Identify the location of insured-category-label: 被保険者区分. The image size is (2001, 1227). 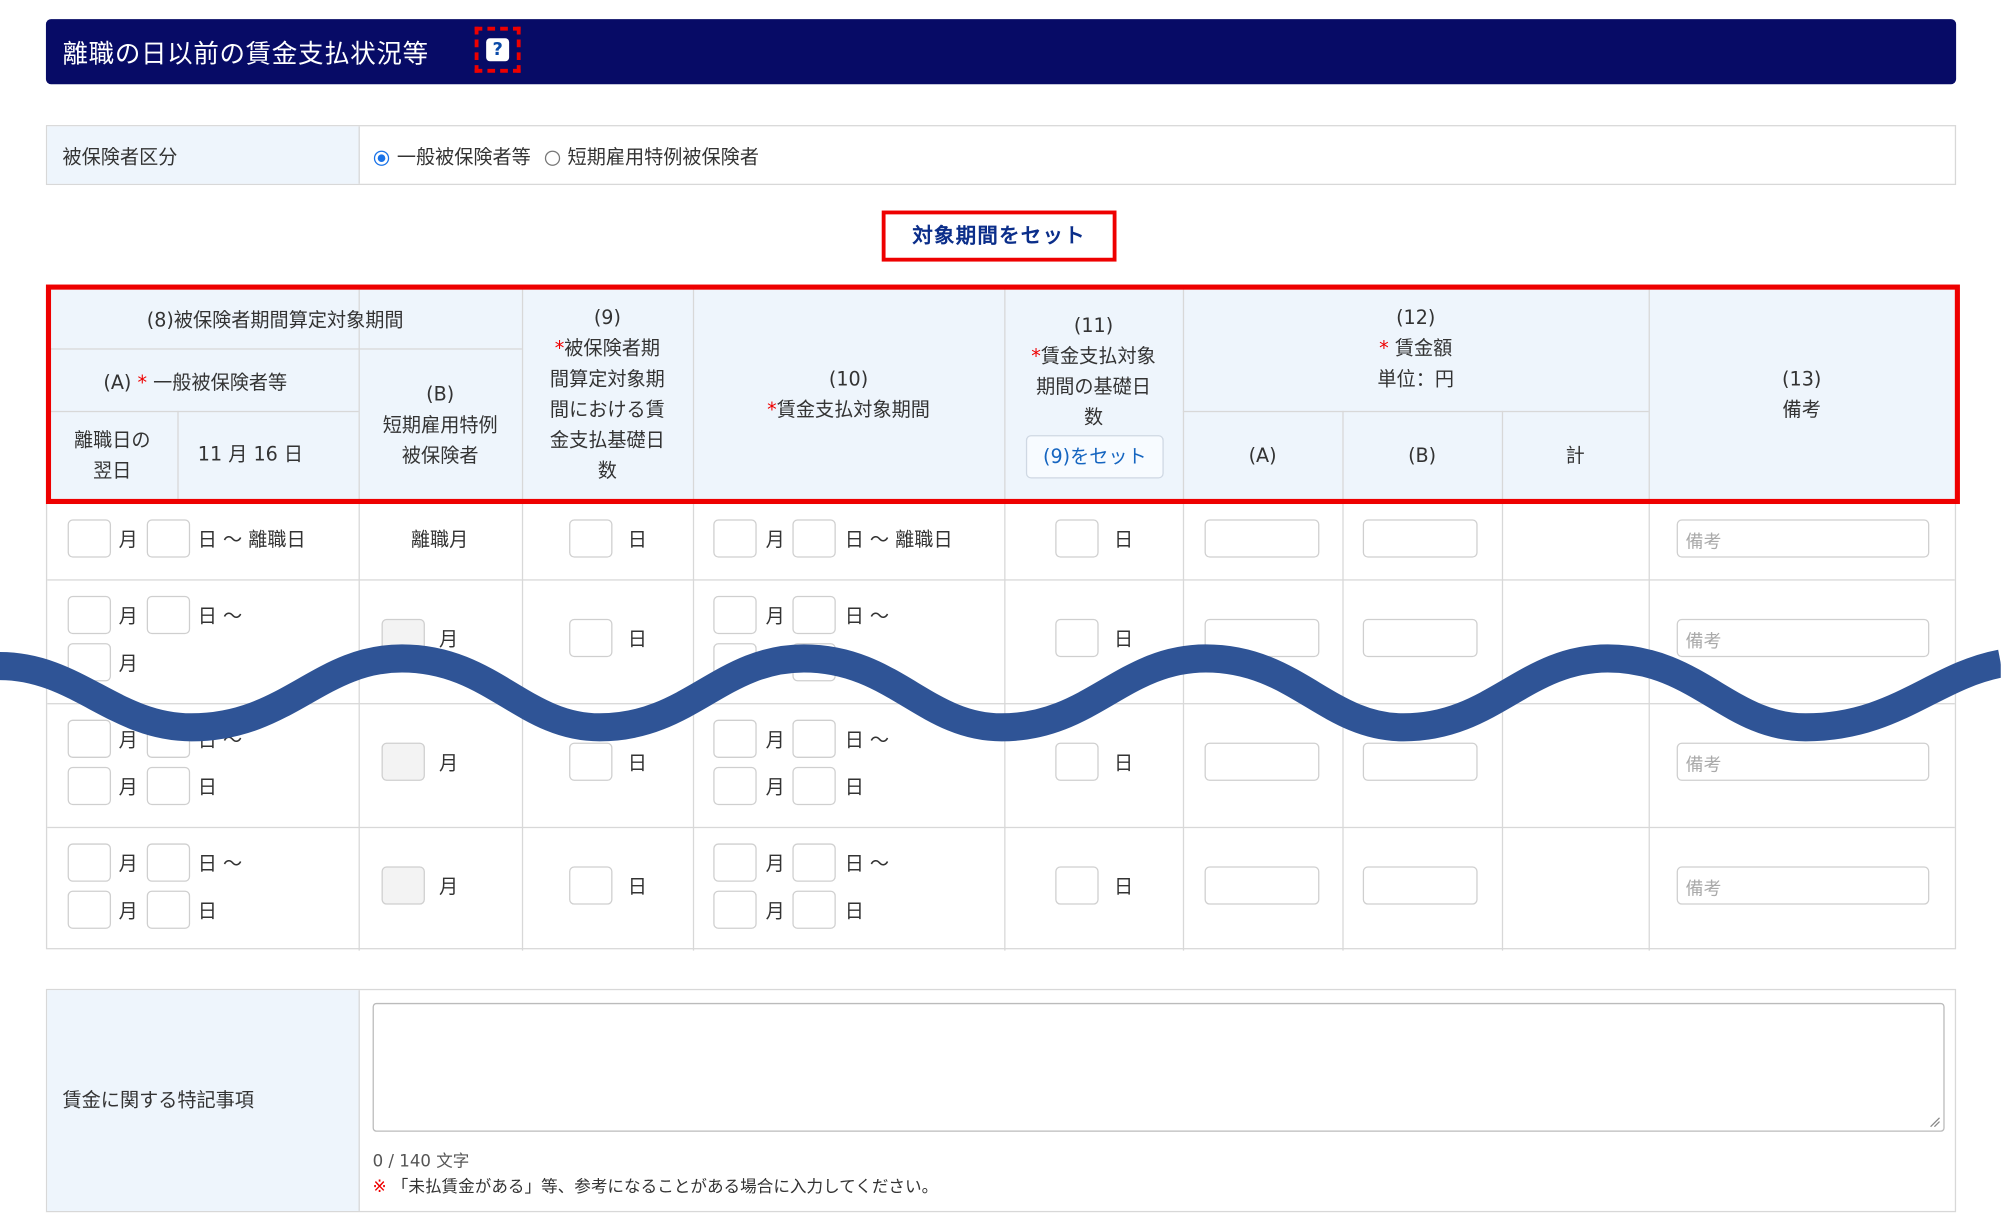
(120, 157).